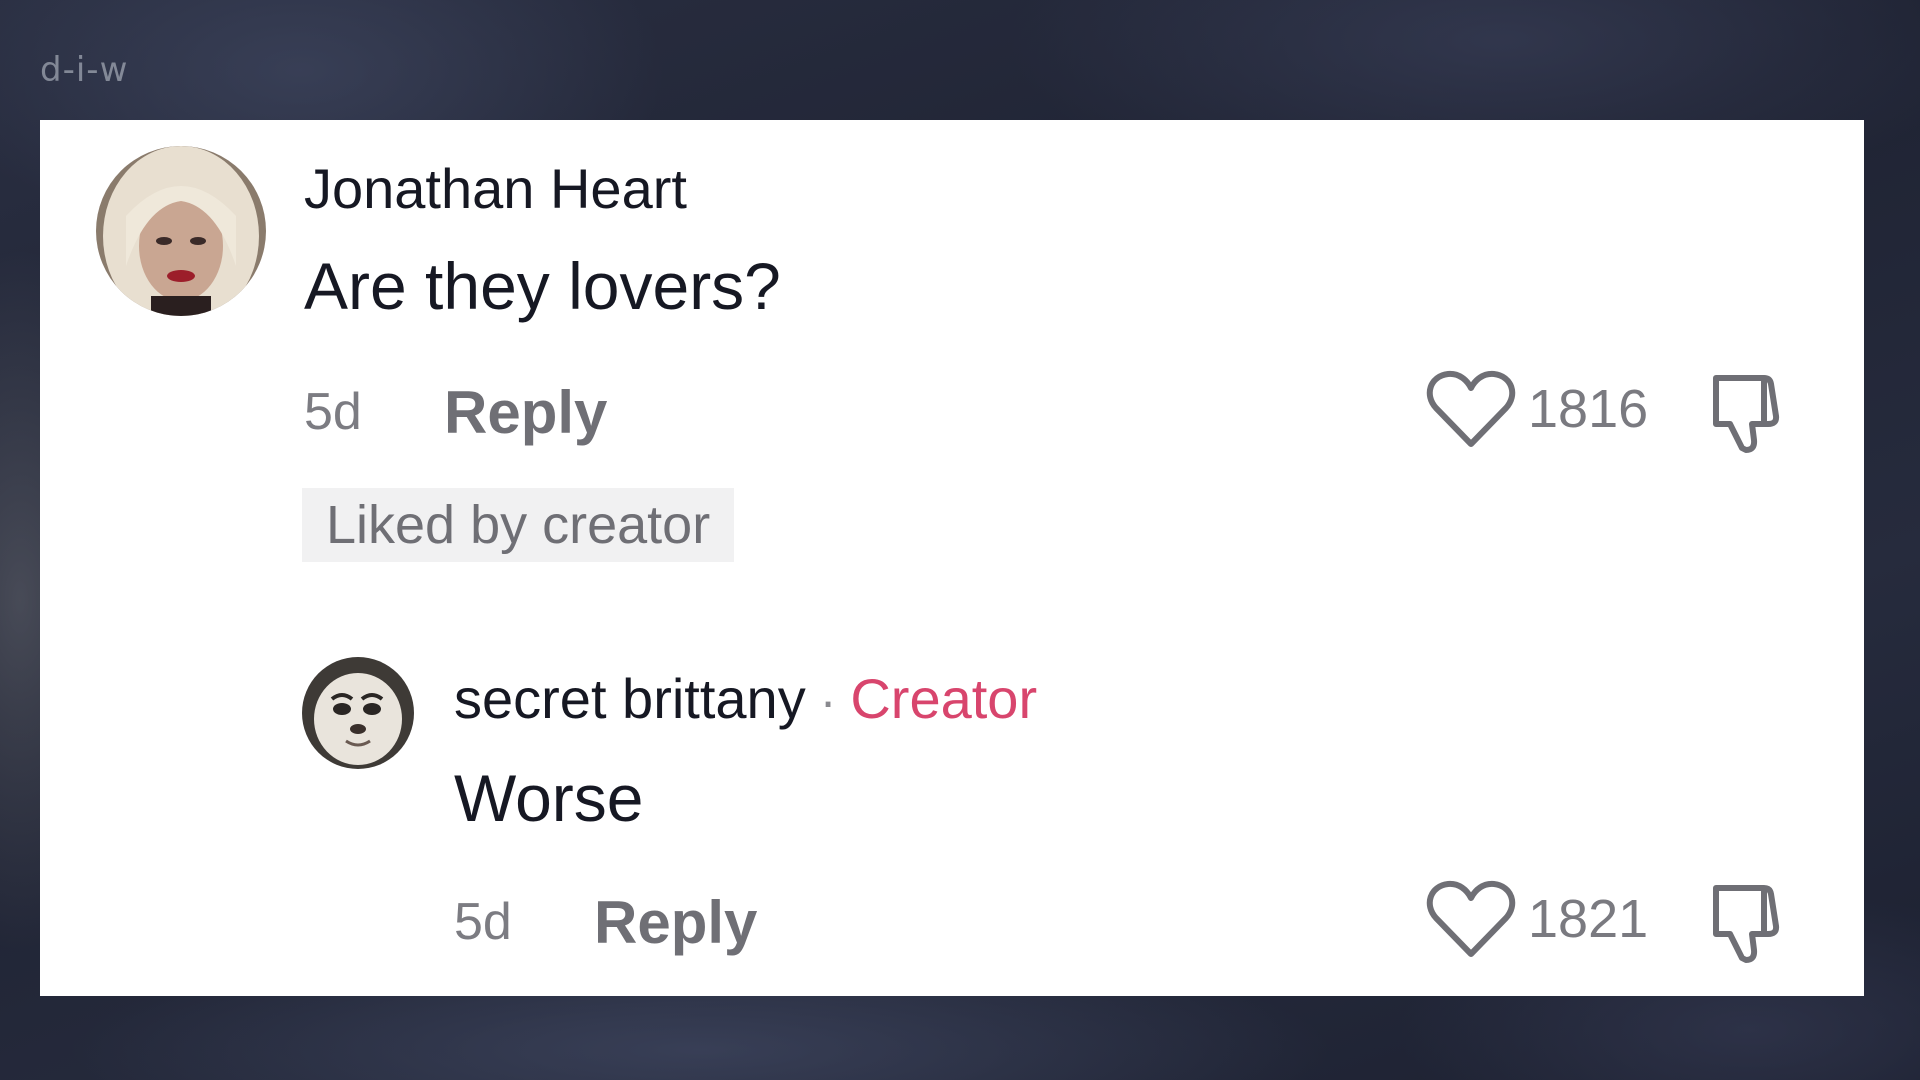  What do you see at coordinates (944, 698) in the screenshot?
I see `creator-tag: Creator` at bounding box center [944, 698].